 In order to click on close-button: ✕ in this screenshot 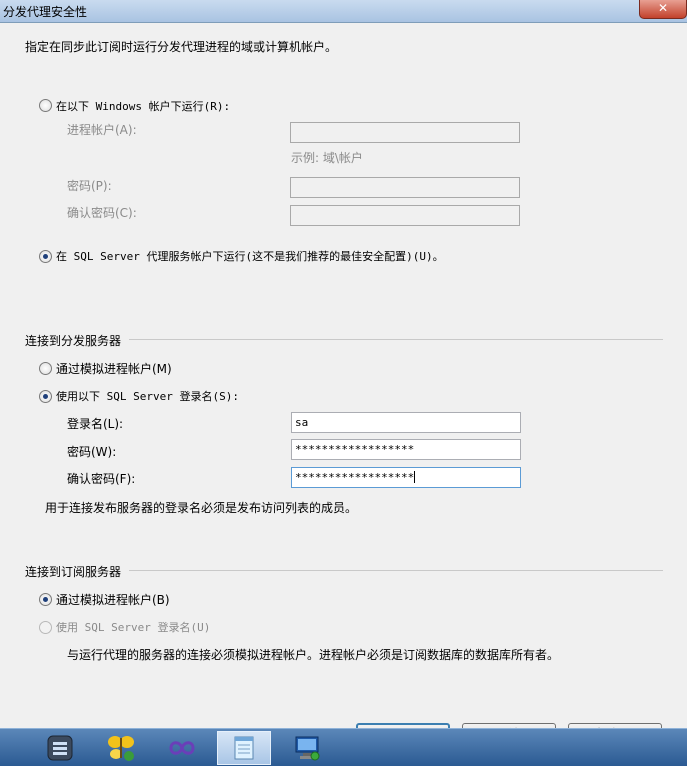, I will do `click(663, 9)`.